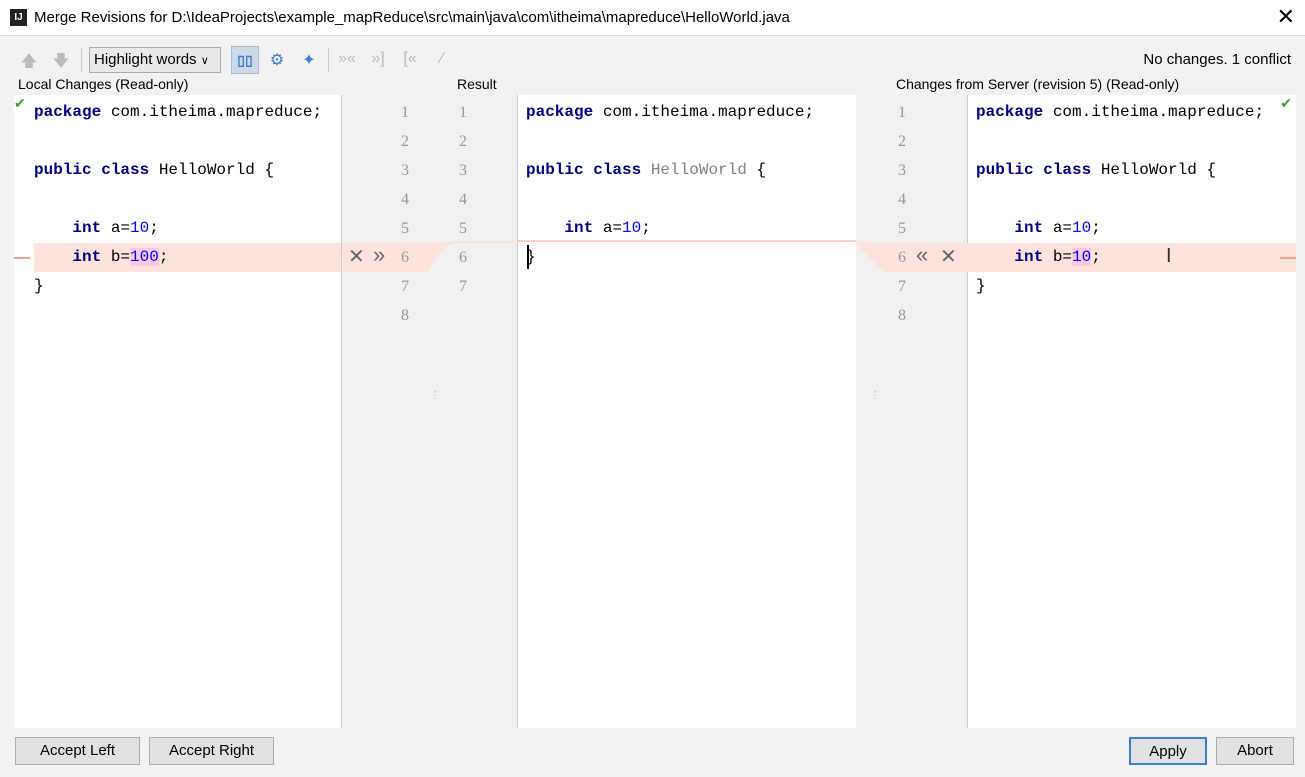 This screenshot has width=1305, height=777. What do you see at coordinates (347, 60) in the screenshot?
I see `apply-all-icon: »«` at bounding box center [347, 60].